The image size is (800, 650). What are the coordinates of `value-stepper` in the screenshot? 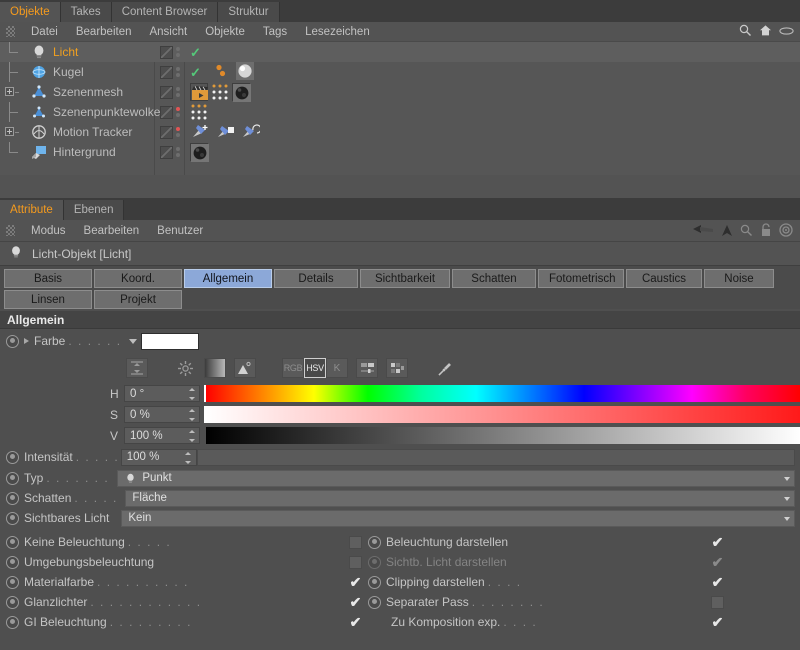 It's located at (191, 436).